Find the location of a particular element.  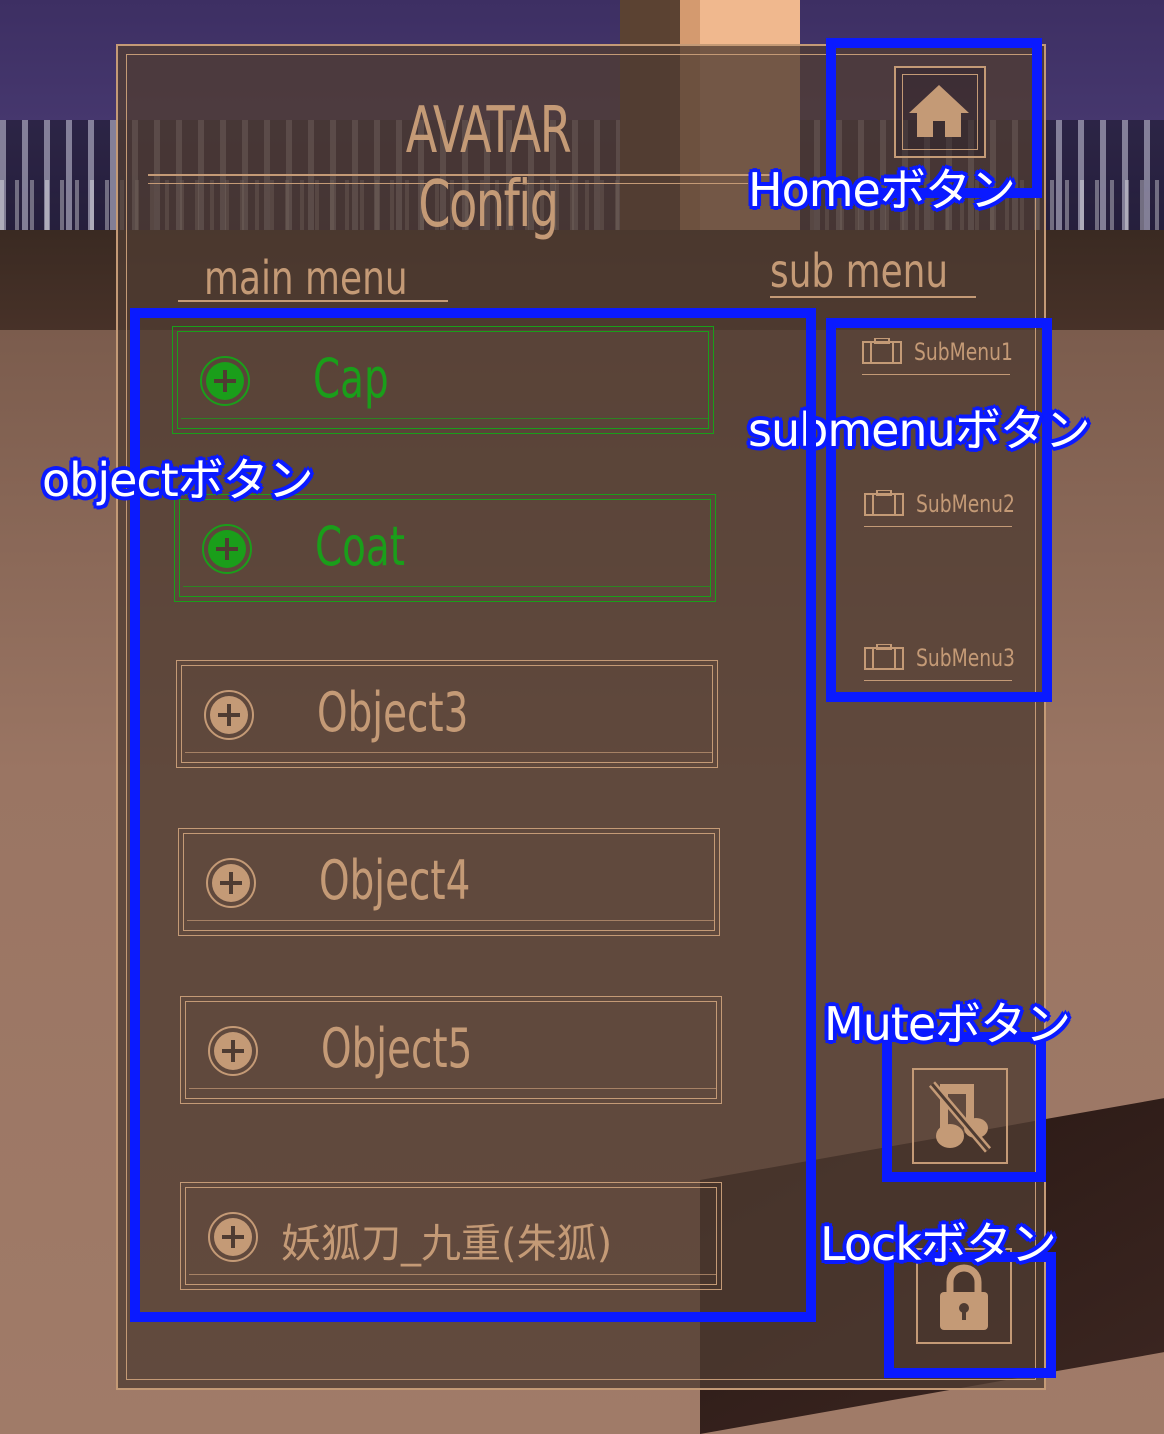

title-underline is located at coordinates (463, 175).